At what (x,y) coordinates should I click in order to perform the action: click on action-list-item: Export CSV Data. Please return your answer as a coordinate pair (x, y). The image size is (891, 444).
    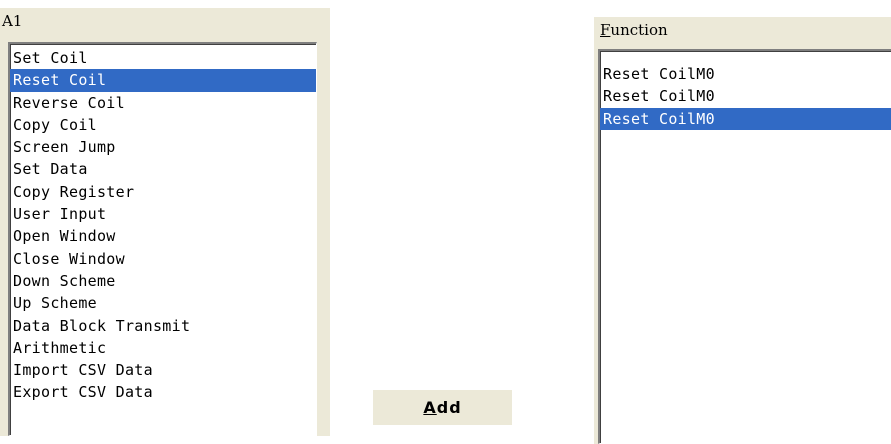
    Looking at the image, I should click on (163, 392).